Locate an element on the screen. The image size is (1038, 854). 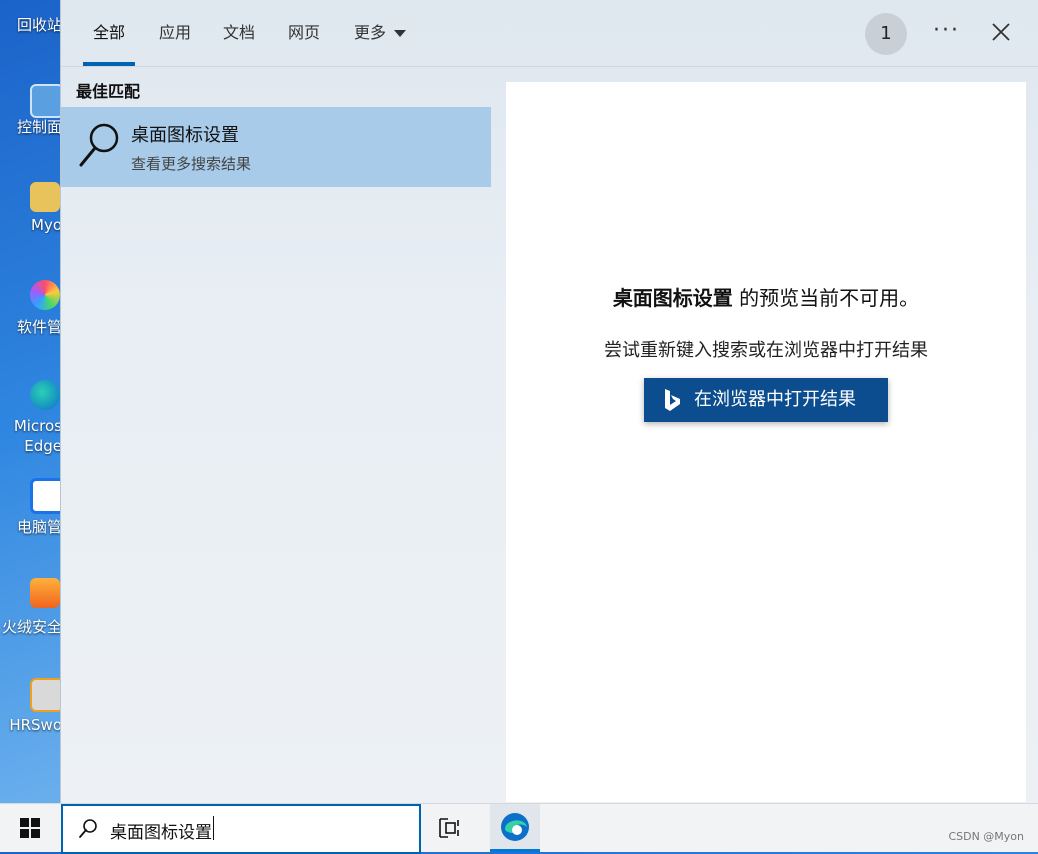
software-manager-icon is located at coordinates (45, 295).